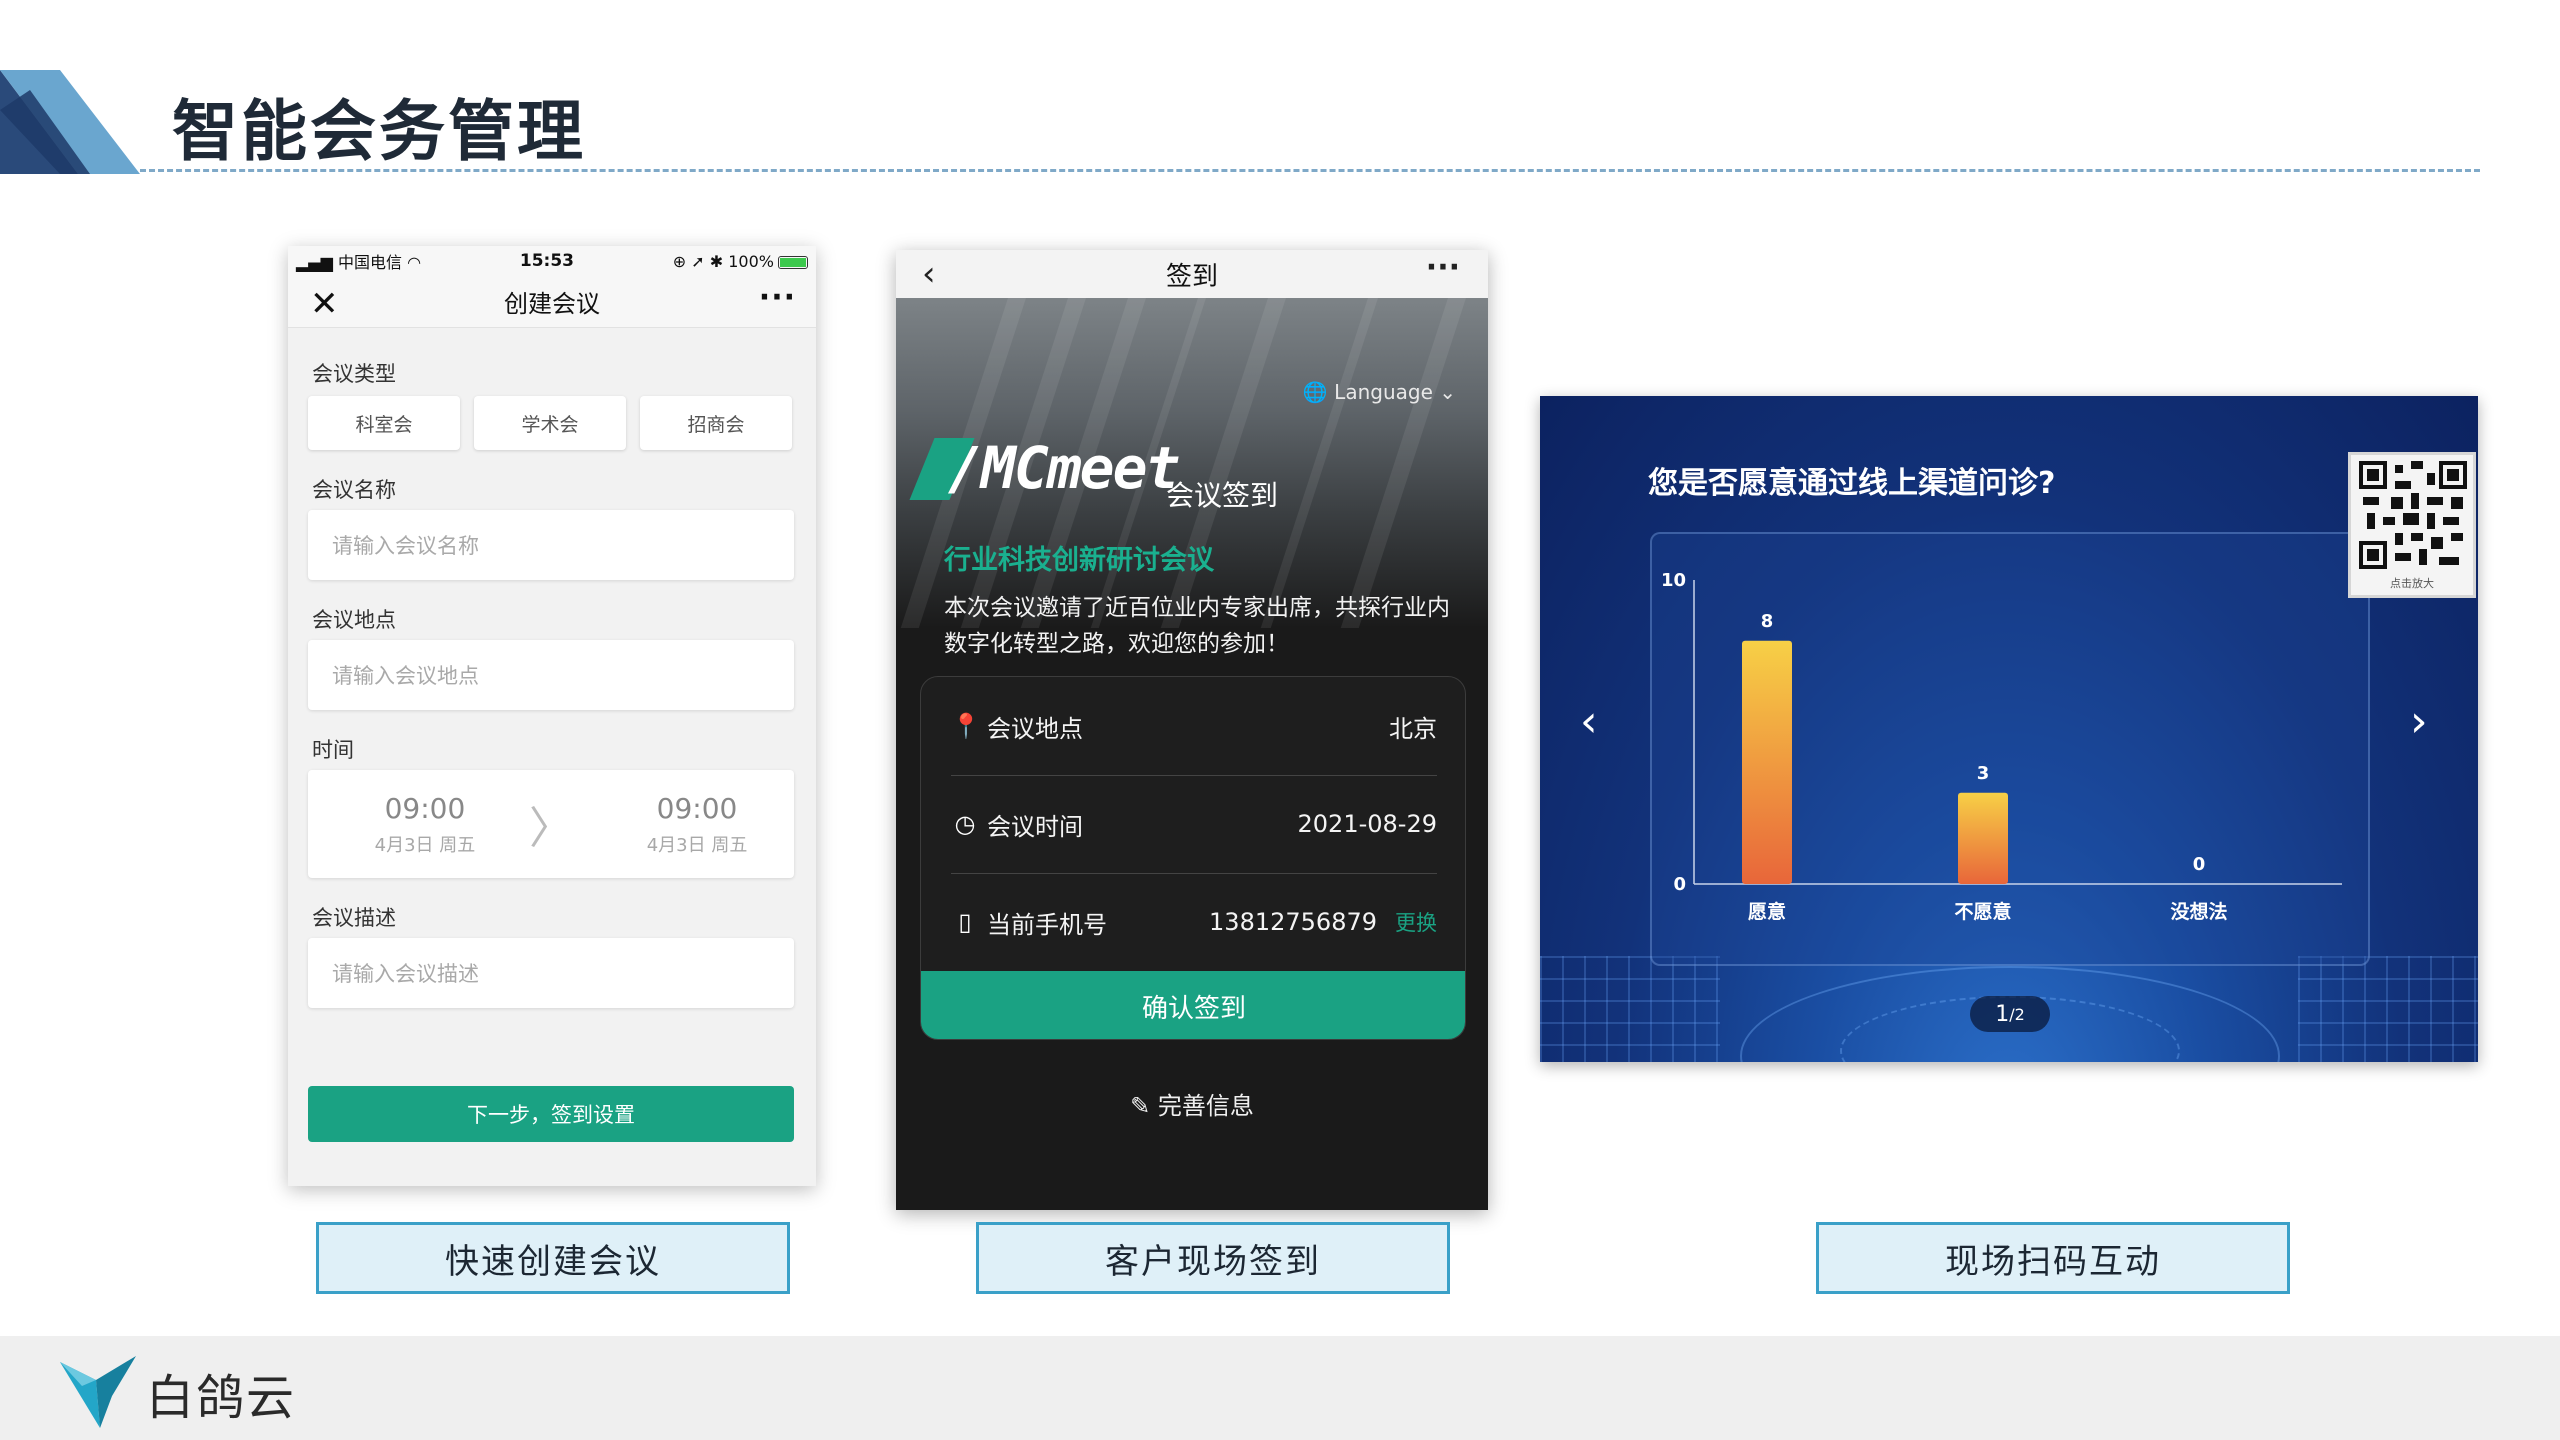 This screenshot has height=1440, width=2560. I want to click on page-total: /2, so click(2017, 1014).